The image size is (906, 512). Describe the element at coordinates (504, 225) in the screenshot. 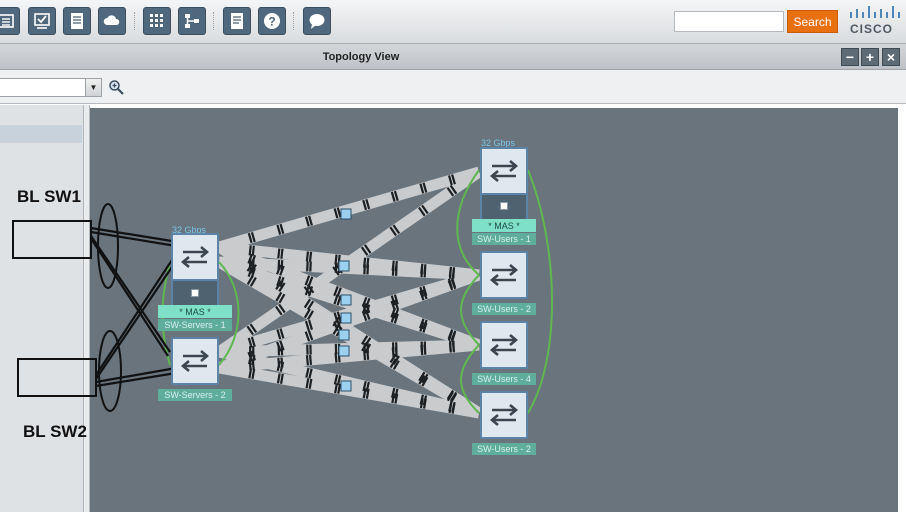

I see `master-badge-right: * MAS *` at that location.